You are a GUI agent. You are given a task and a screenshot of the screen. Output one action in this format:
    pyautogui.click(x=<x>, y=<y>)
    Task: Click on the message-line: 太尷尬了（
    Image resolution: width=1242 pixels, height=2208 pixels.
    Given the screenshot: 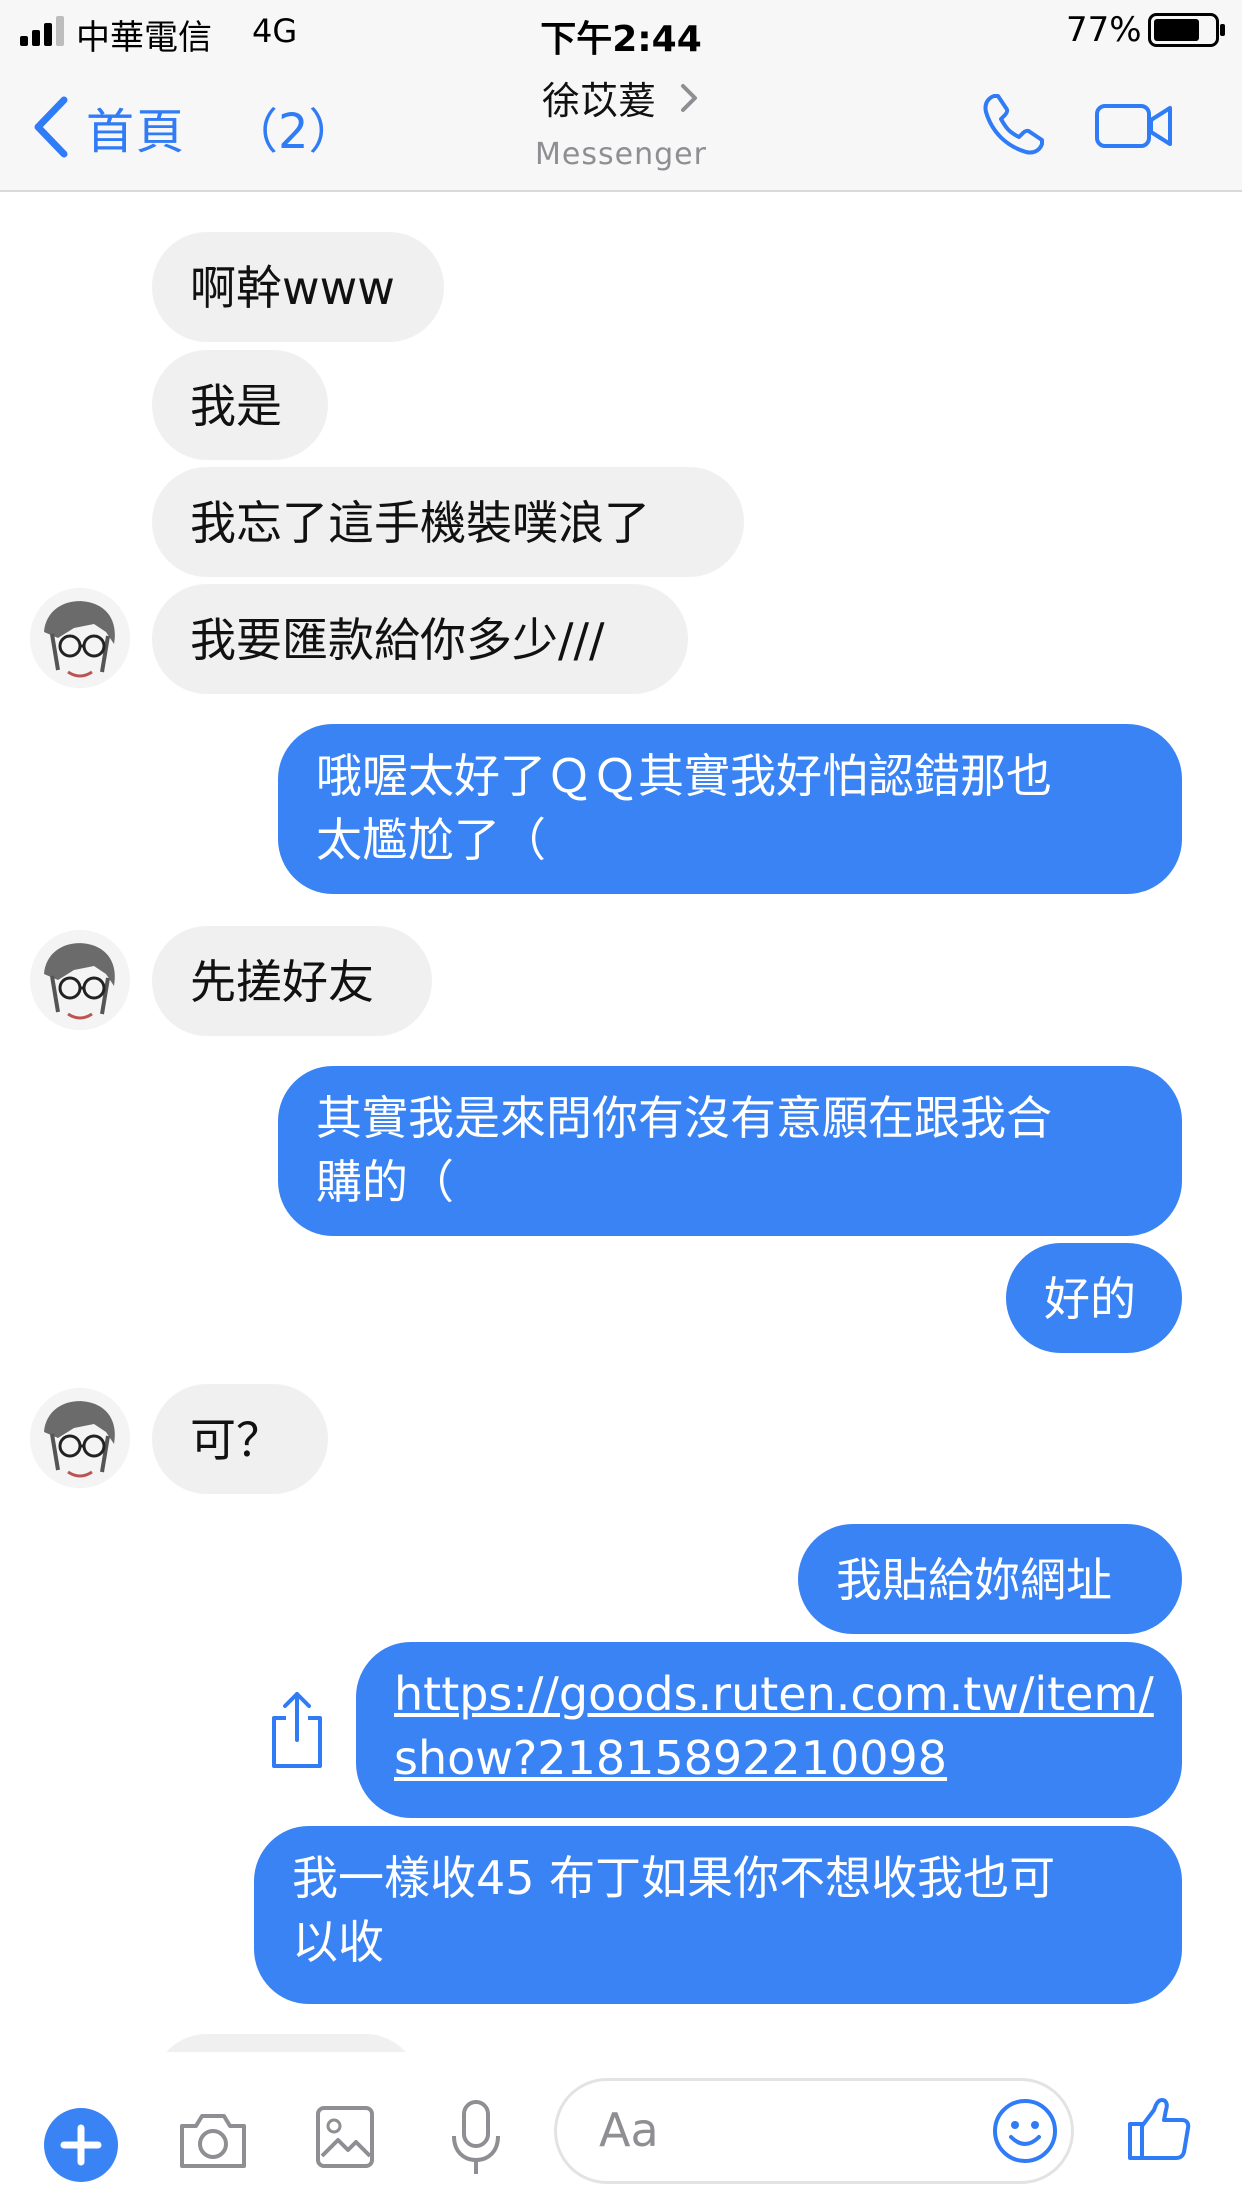 What is the action you would take?
    pyautogui.click(x=431, y=840)
    